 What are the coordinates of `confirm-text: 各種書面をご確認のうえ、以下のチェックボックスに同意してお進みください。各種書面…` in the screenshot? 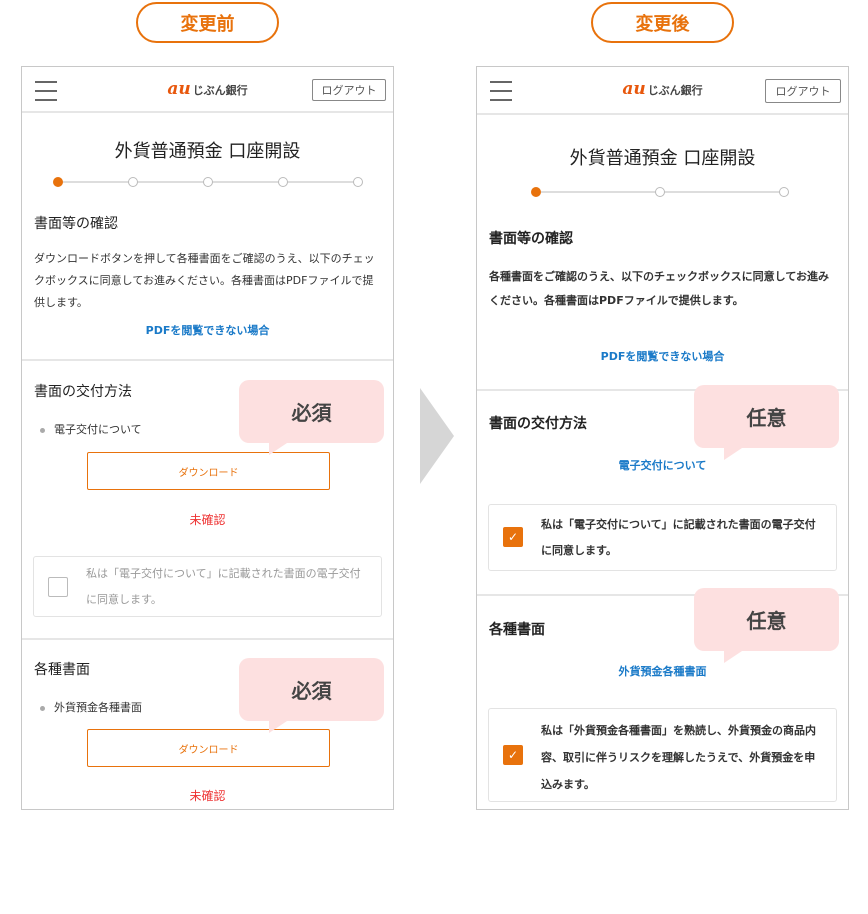 It's located at (659, 288).